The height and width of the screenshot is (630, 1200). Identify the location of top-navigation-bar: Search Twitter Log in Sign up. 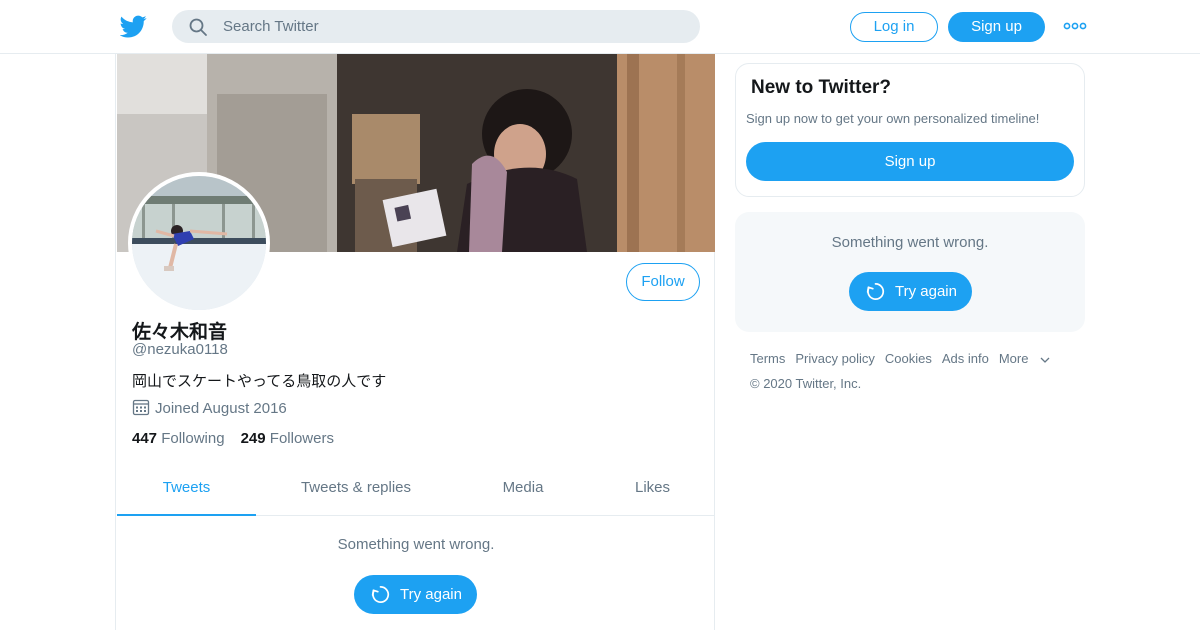
(600, 27).